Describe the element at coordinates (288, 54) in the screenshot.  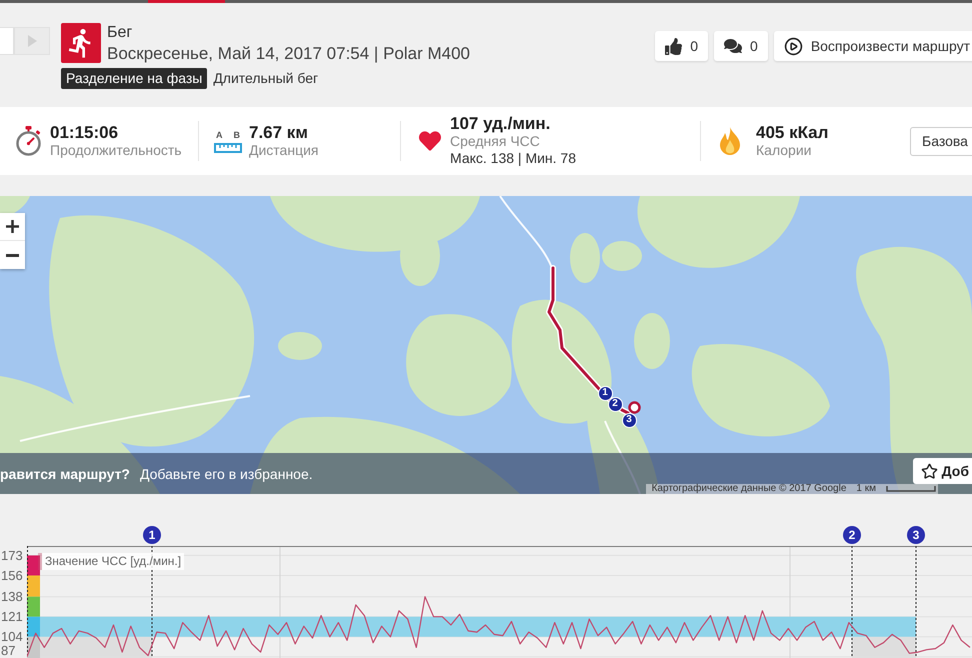
I see `activity-subtitle: Воскресенье, Май 14, 2017 07:54 | Polar M400` at that location.